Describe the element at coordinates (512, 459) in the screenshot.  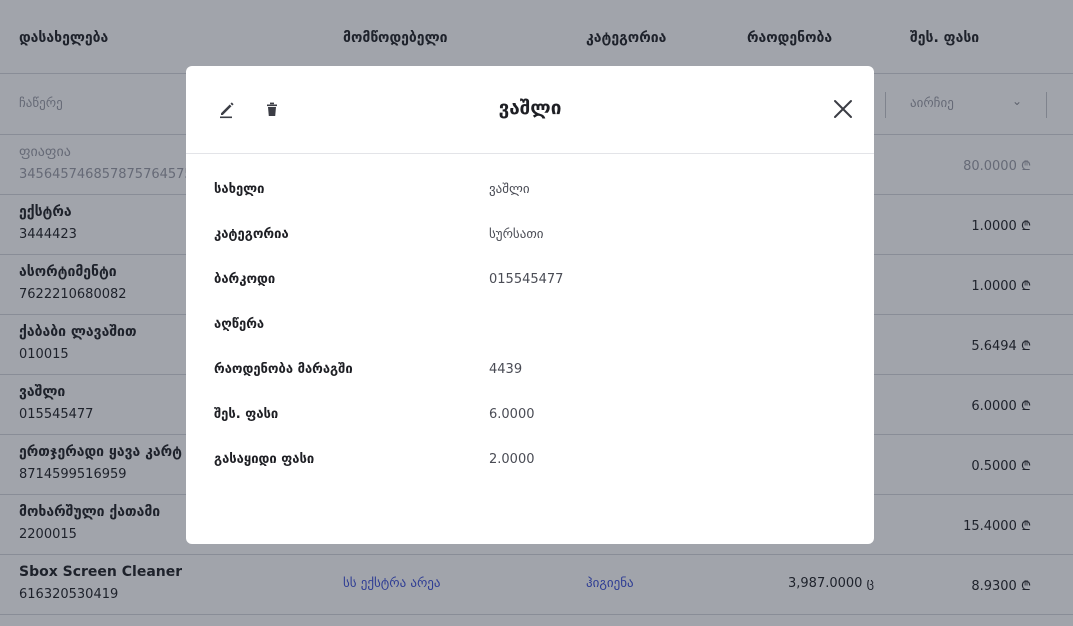
I see `field-value-sale-price: 2.0000` at that location.